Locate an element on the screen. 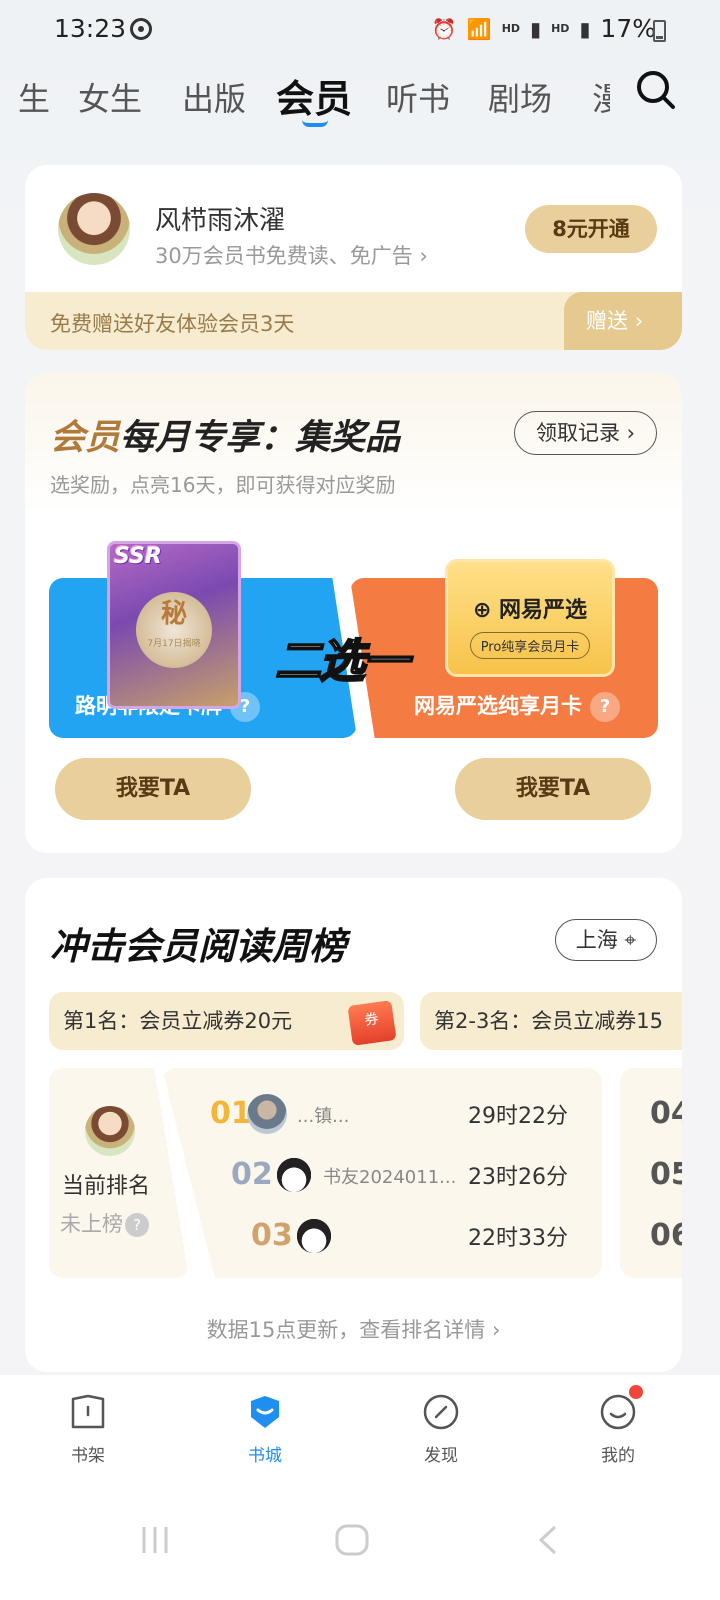  want-yanxuan-button: 我要TA is located at coordinates (553, 789).